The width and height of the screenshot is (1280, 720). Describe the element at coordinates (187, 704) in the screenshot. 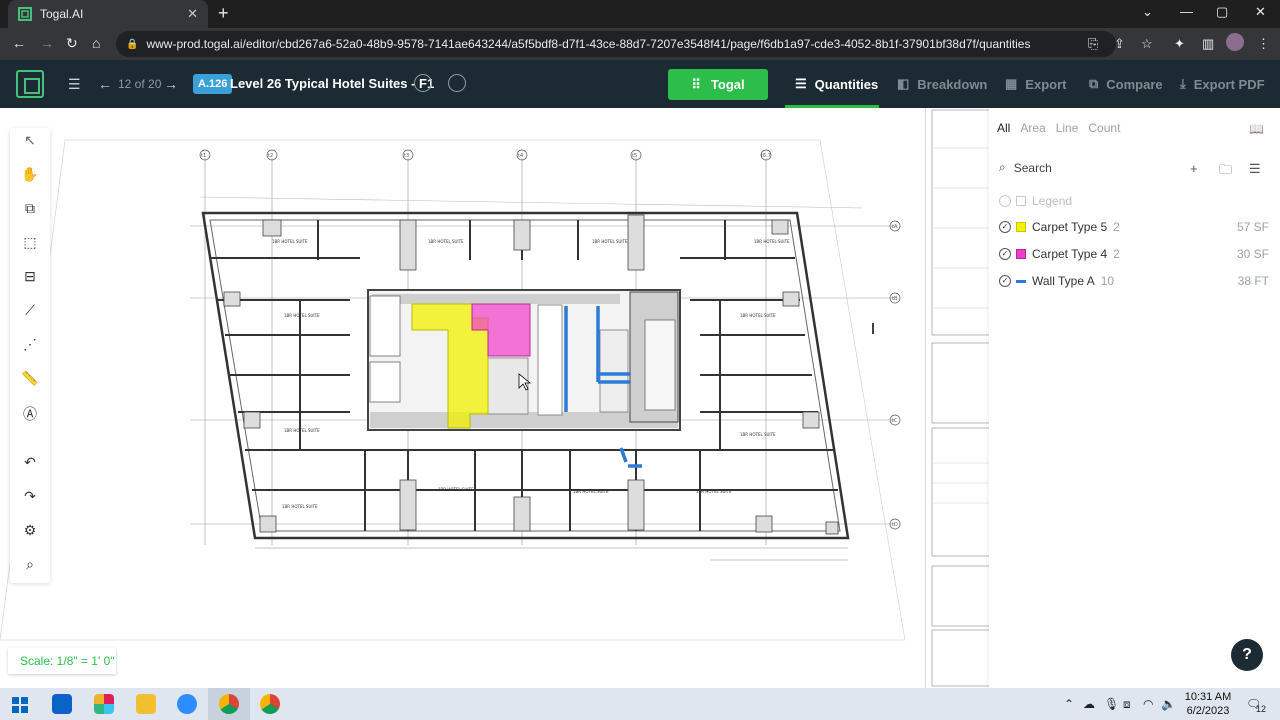

I see `zoom-icon` at that location.